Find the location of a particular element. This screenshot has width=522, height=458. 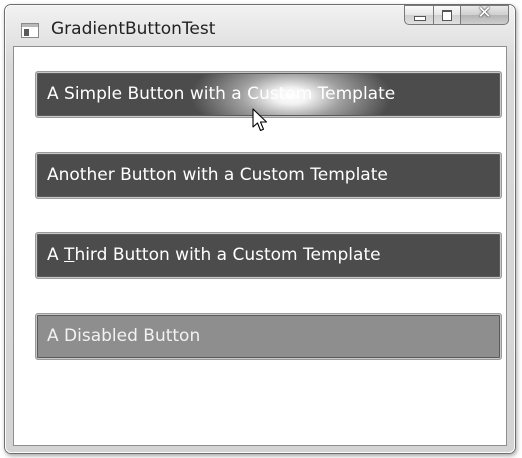

maximize-icon is located at coordinates (447, 15).